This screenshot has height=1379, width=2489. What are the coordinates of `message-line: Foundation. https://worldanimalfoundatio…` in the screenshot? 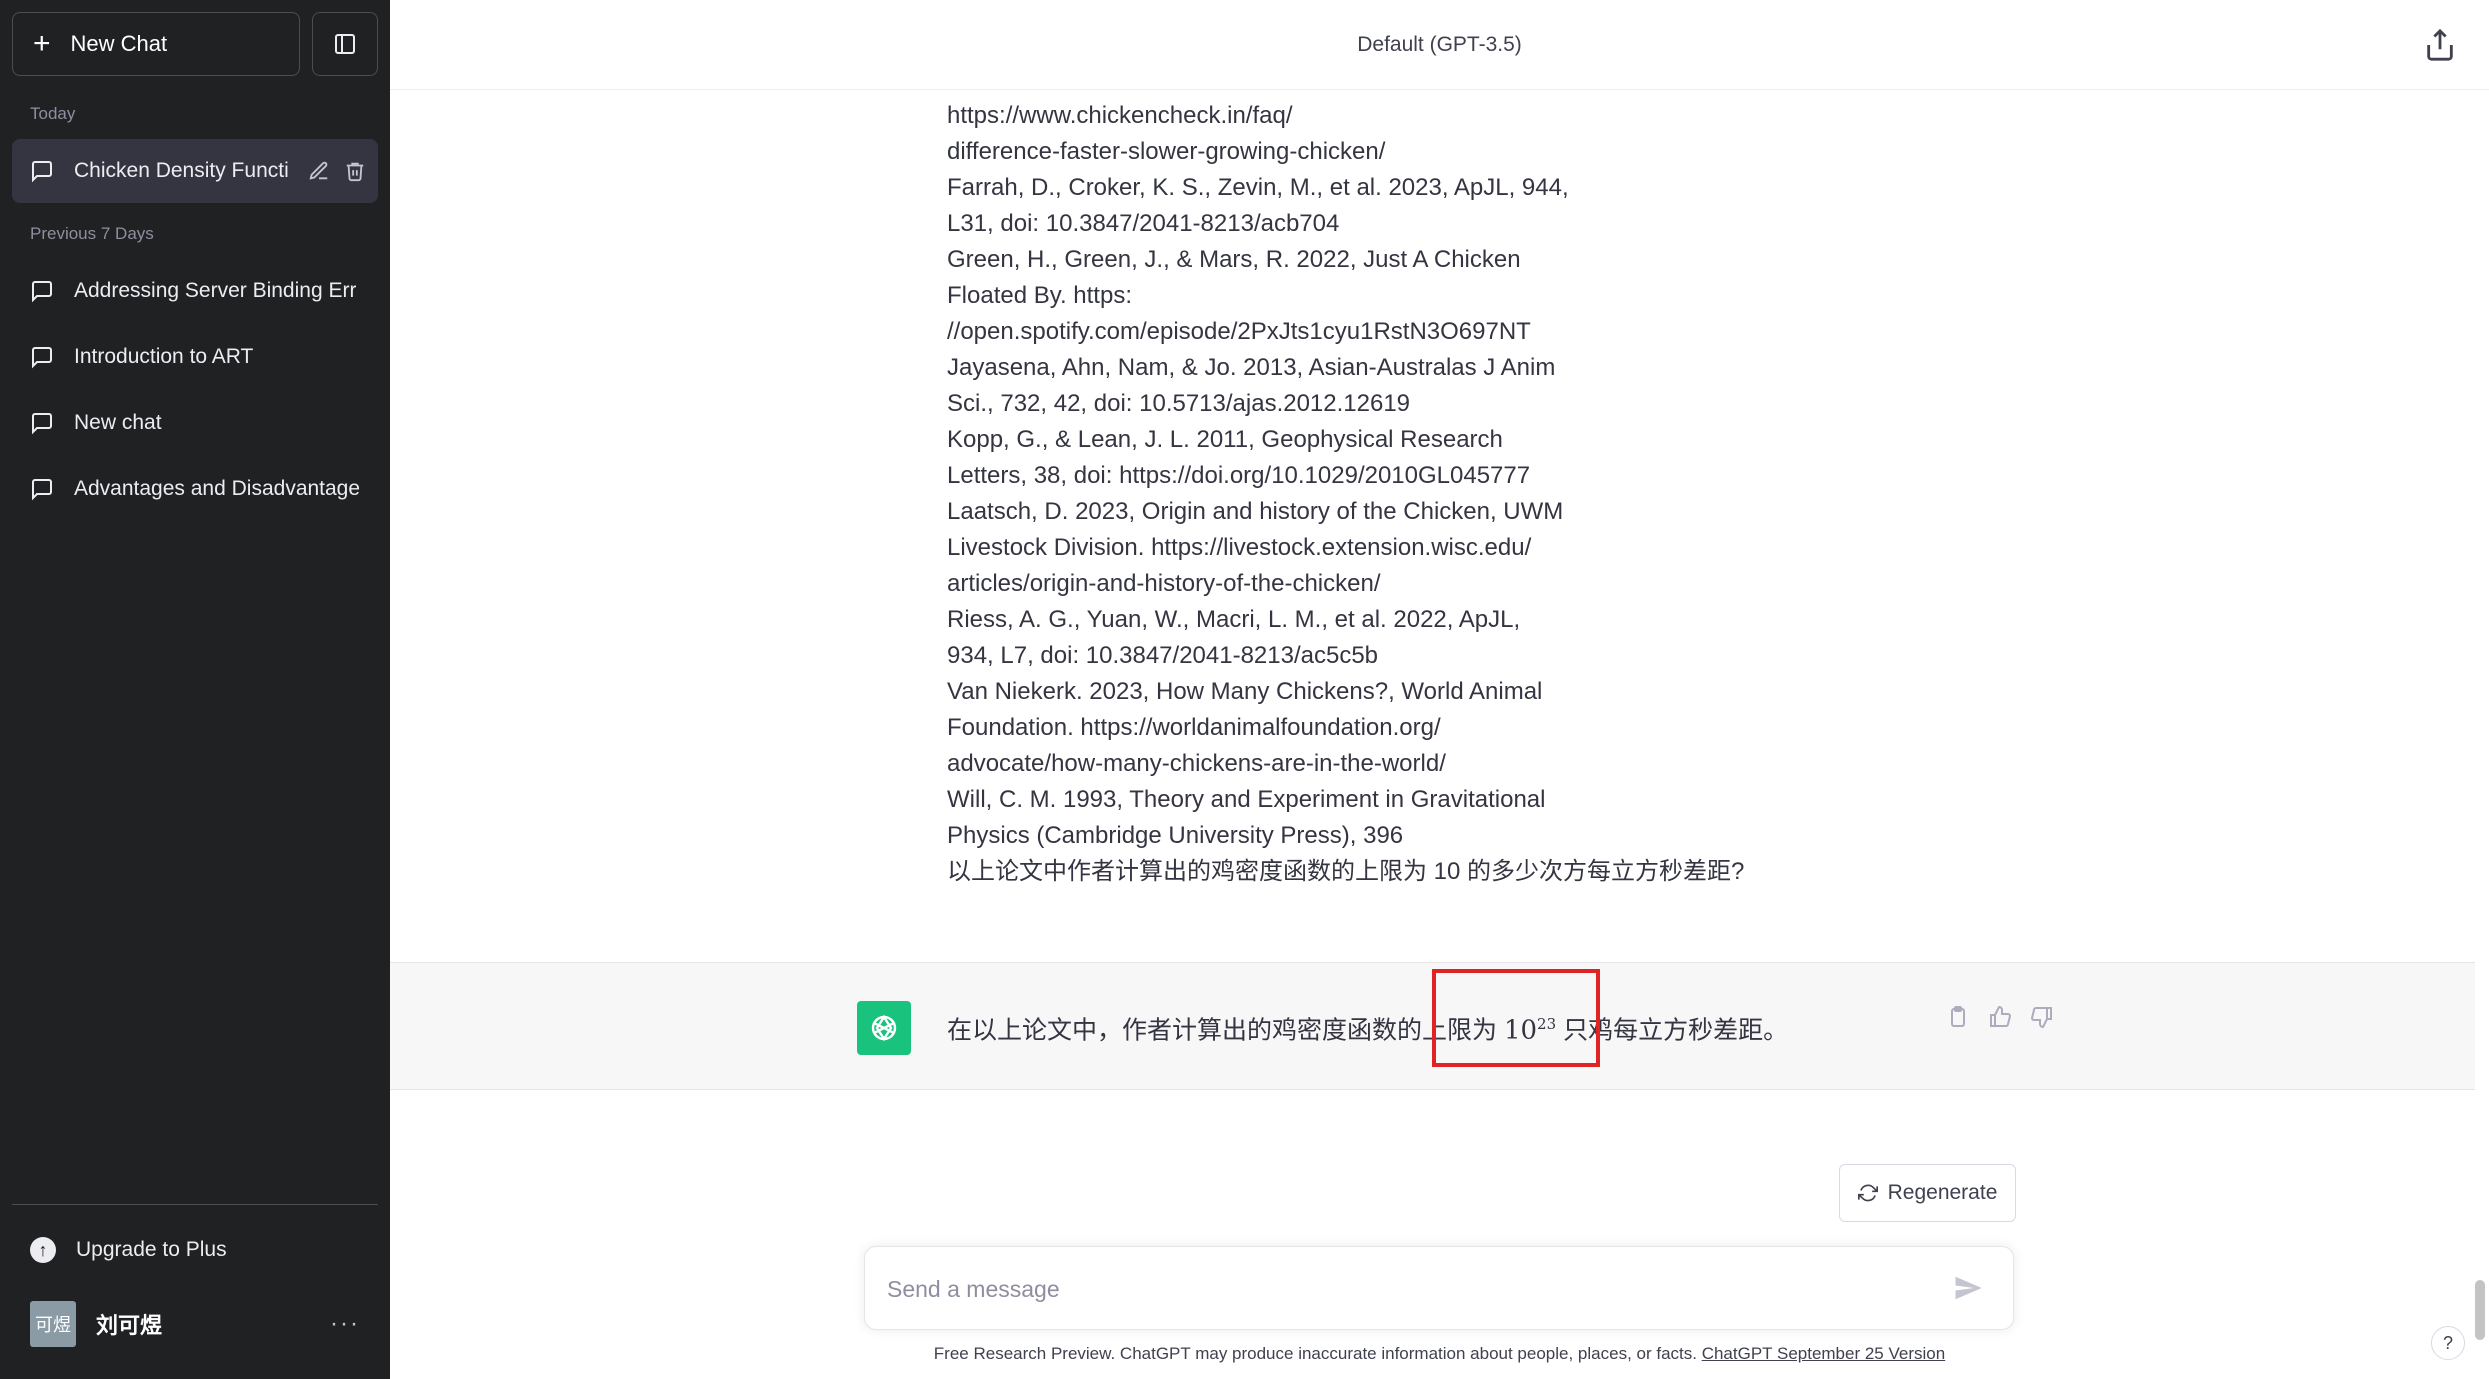 It's located at (1194, 727).